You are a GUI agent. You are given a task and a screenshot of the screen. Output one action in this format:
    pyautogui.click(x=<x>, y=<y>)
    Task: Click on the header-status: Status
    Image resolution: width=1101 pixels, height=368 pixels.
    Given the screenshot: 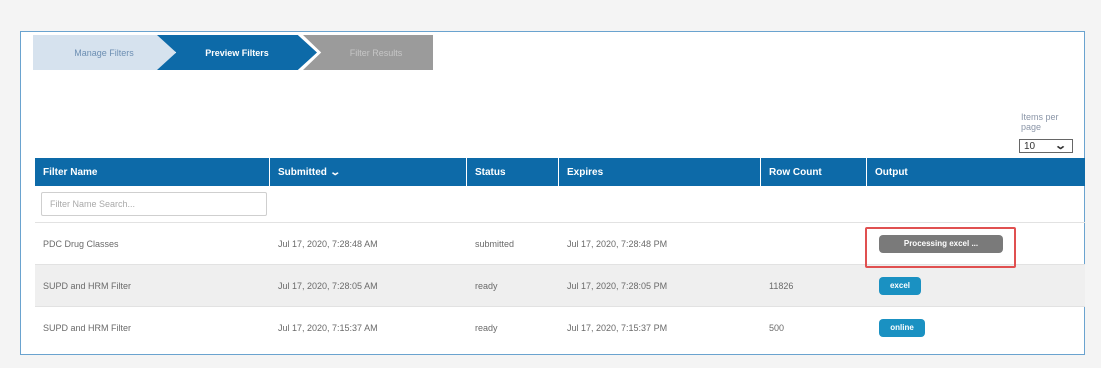 What is the action you would take?
    pyautogui.click(x=513, y=172)
    